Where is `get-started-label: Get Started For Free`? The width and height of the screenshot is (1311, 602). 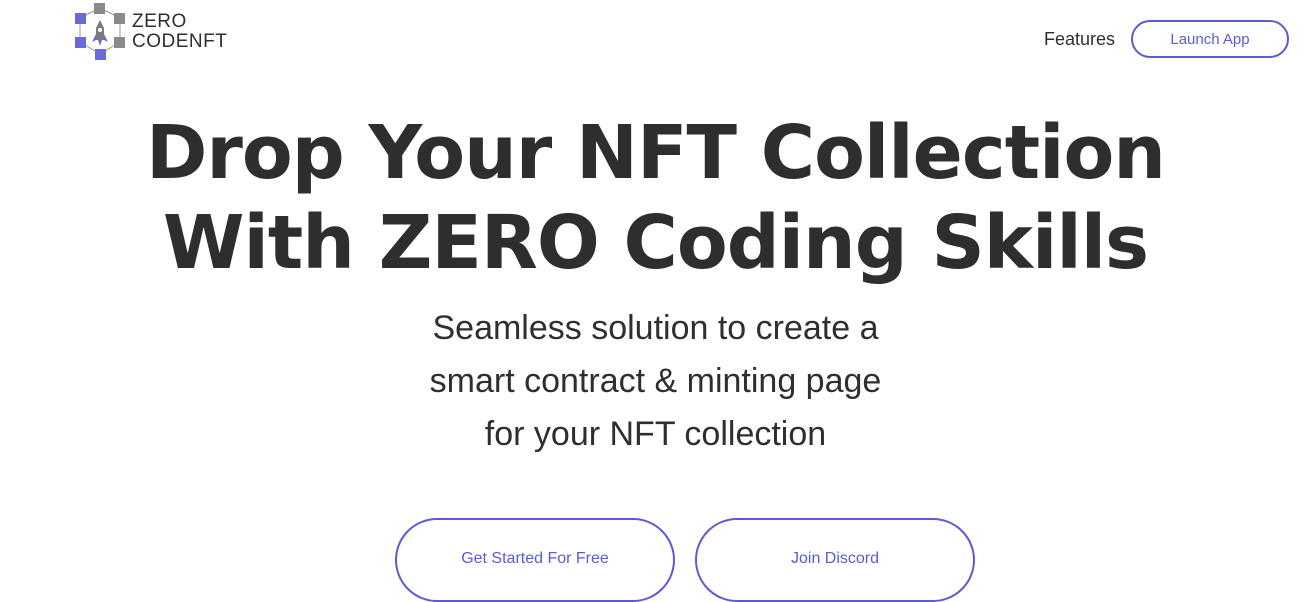 get-started-label: Get Started For Free is located at coordinates (535, 558).